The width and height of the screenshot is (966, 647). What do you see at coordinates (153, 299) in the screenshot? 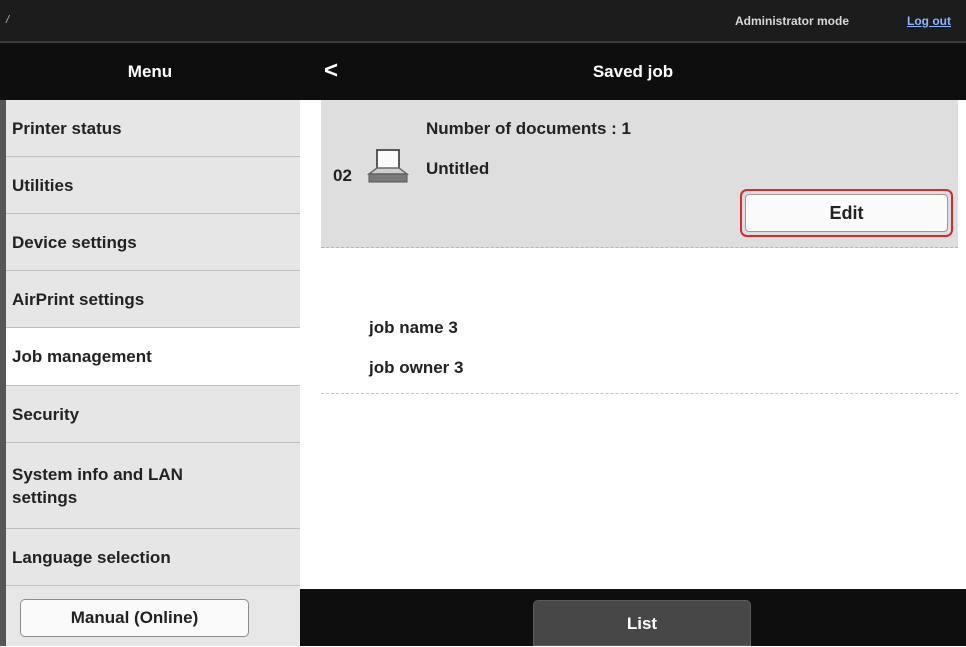
I see `sidebar-item-airprint-settings: AirPrint settings` at bounding box center [153, 299].